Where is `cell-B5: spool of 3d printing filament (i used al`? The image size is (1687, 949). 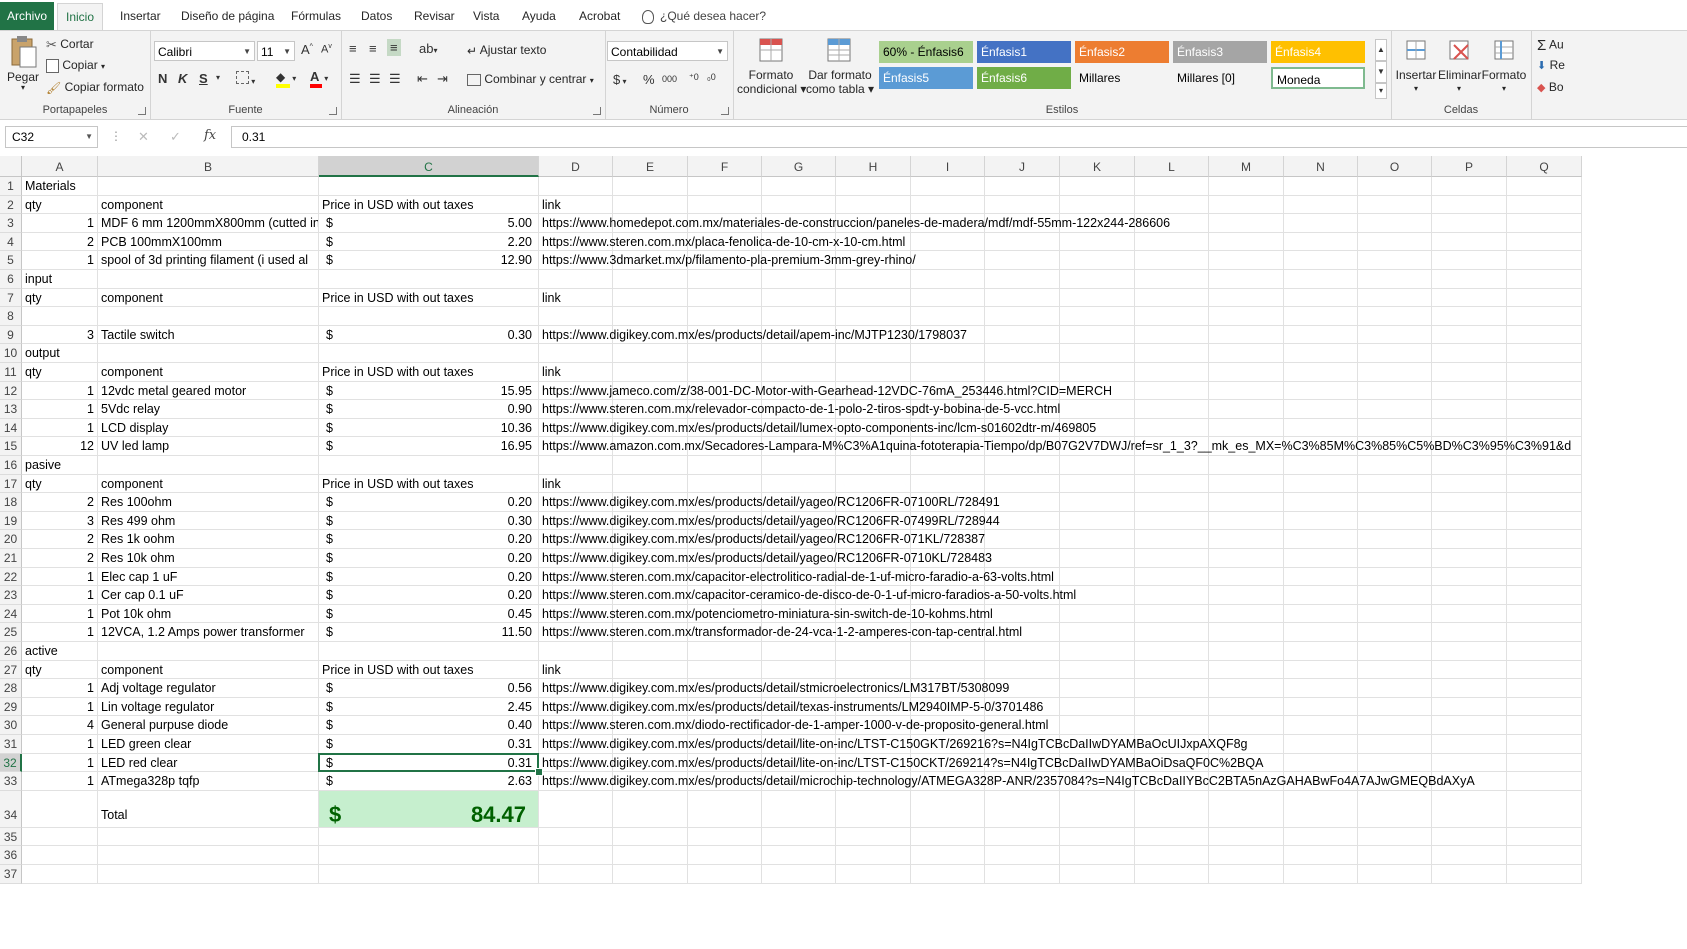
cell-B5: spool of 3d printing filament (i used al is located at coordinates (208, 260).